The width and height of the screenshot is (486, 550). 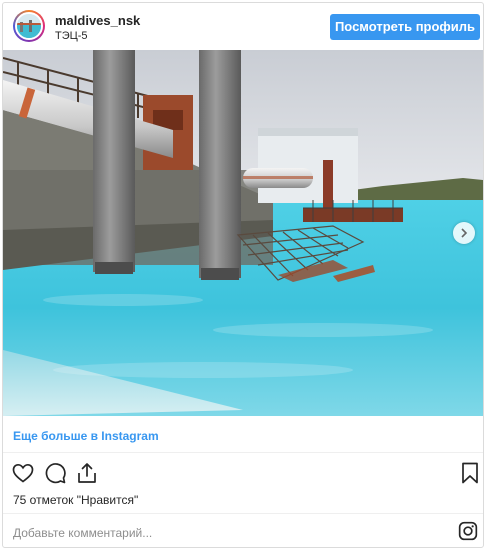 I want to click on location: ТЭЦ-5, so click(x=71, y=36).